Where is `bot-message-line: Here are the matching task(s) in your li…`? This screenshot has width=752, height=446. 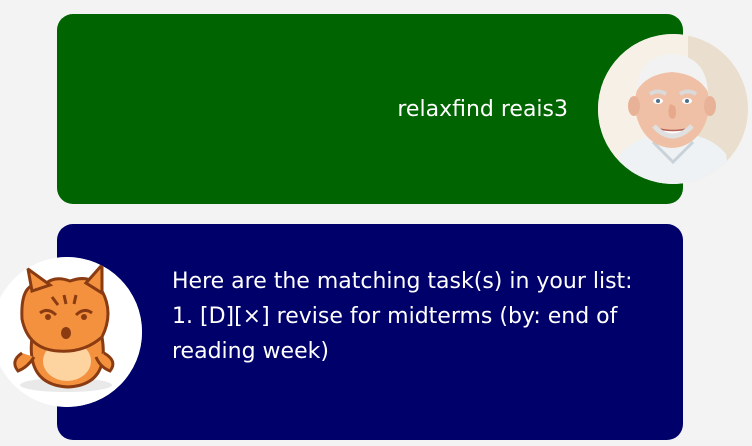
bot-message-line: Here are the matching task(s) in your li… is located at coordinates (402, 281).